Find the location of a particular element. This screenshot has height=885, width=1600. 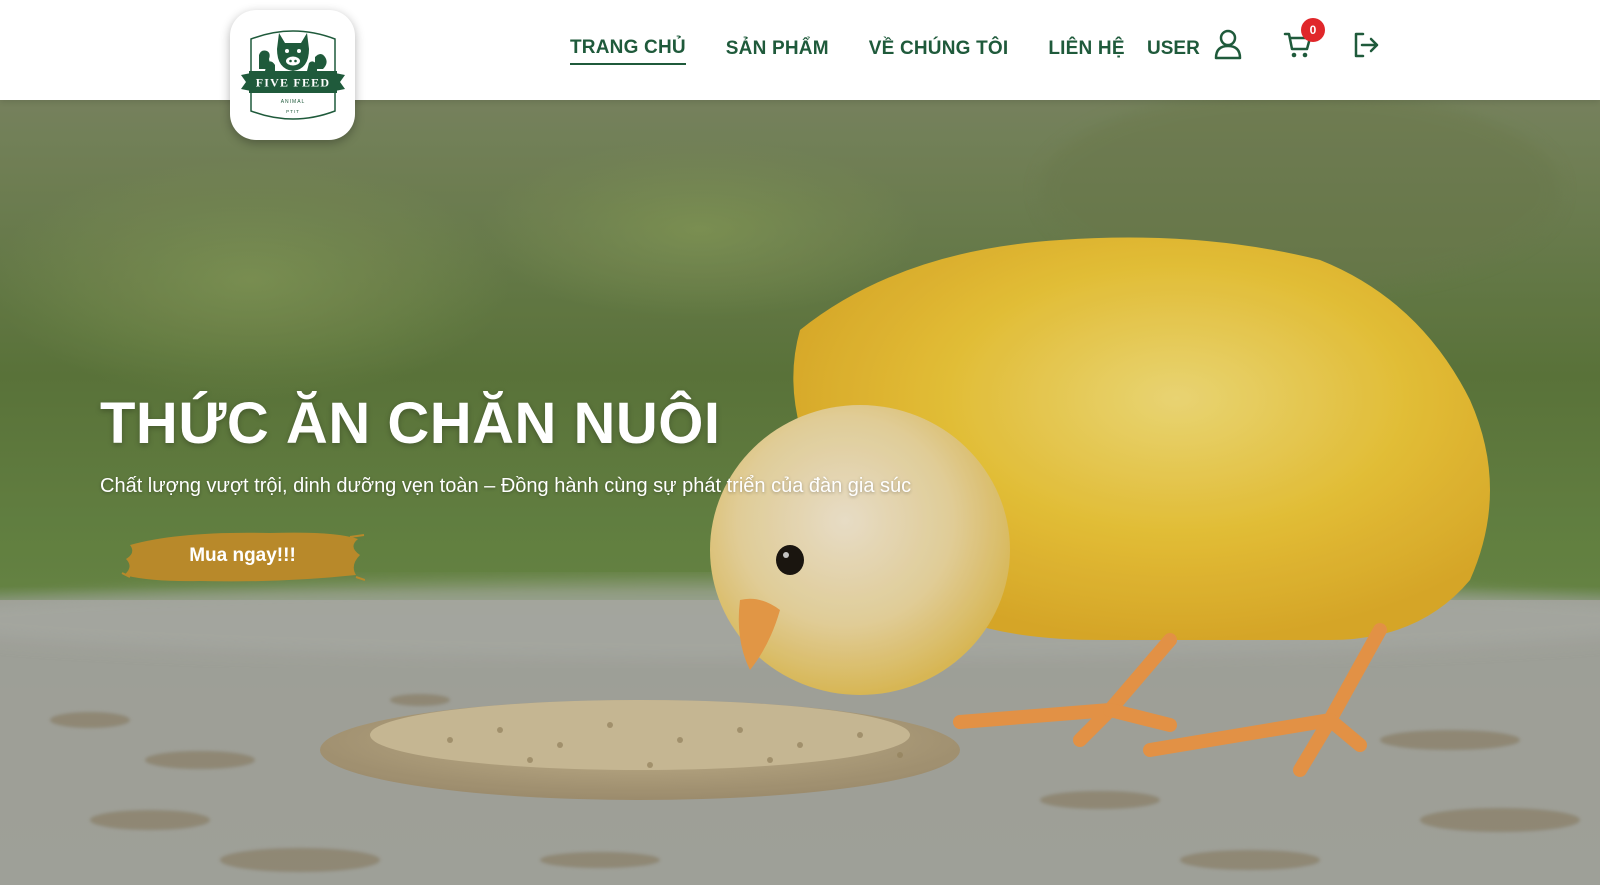

logo-tag: PTIT is located at coordinates (293, 111).